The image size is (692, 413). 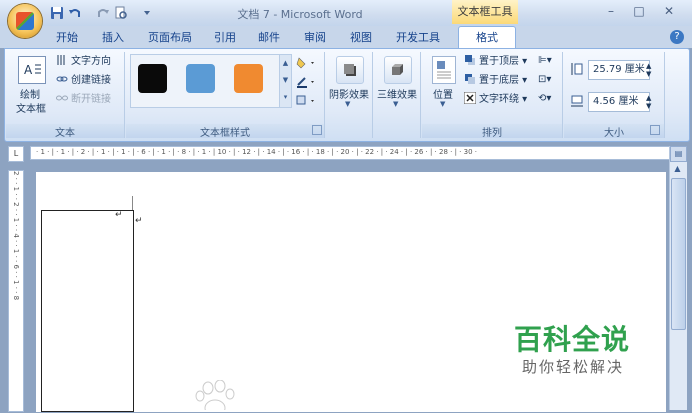 What do you see at coordinates (677, 169) in the screenshot?
I see `scroll-up-icon: ▲` at bounding box center [677, 169].